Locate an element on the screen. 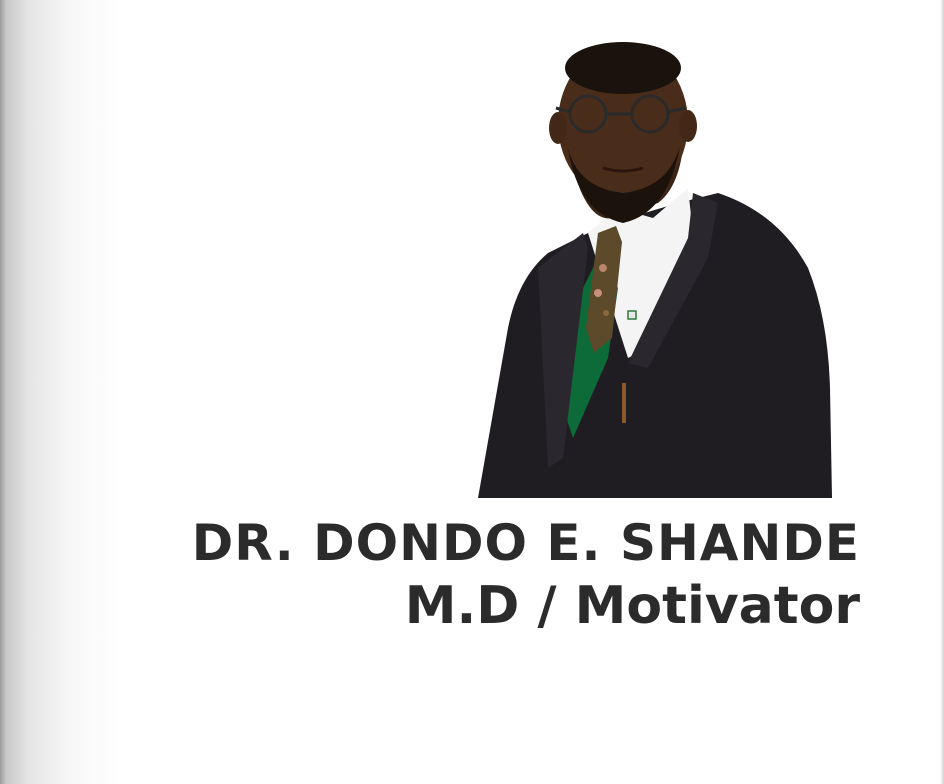 The image size is (944, 784). pocket-pen is located at coordinates (624, 403).